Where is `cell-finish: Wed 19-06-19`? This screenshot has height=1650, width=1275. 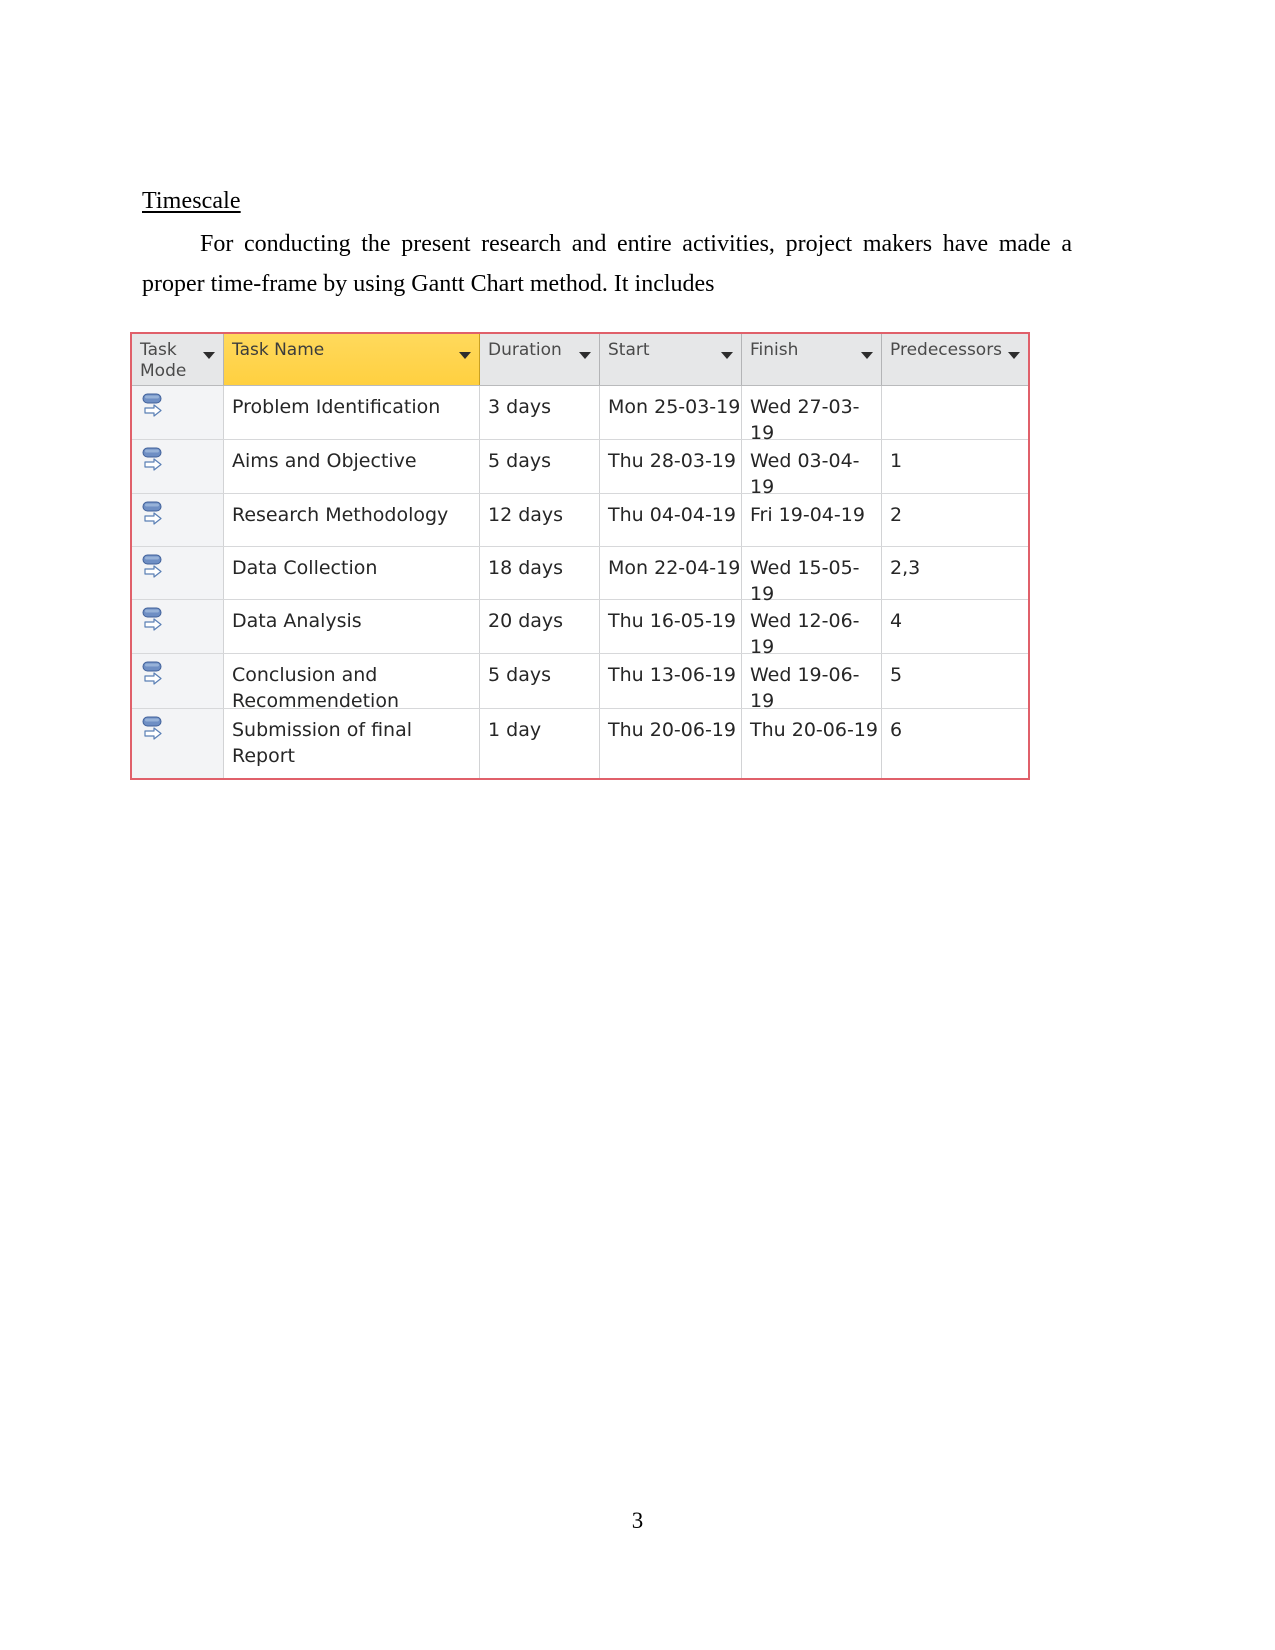
cell-finish: Wed 19-06-19 is located at coordinates (812, 683).